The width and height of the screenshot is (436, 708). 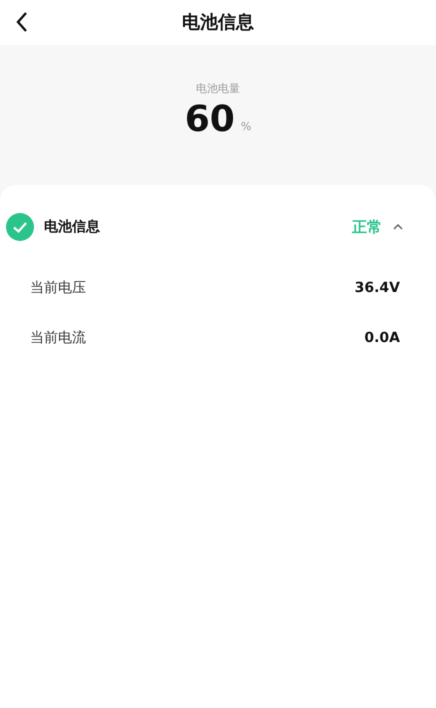 What do you see at coordinates (218, 89) in the screenshot?
I see `battery-label: 电池电量` at bounding box center [218, 89].